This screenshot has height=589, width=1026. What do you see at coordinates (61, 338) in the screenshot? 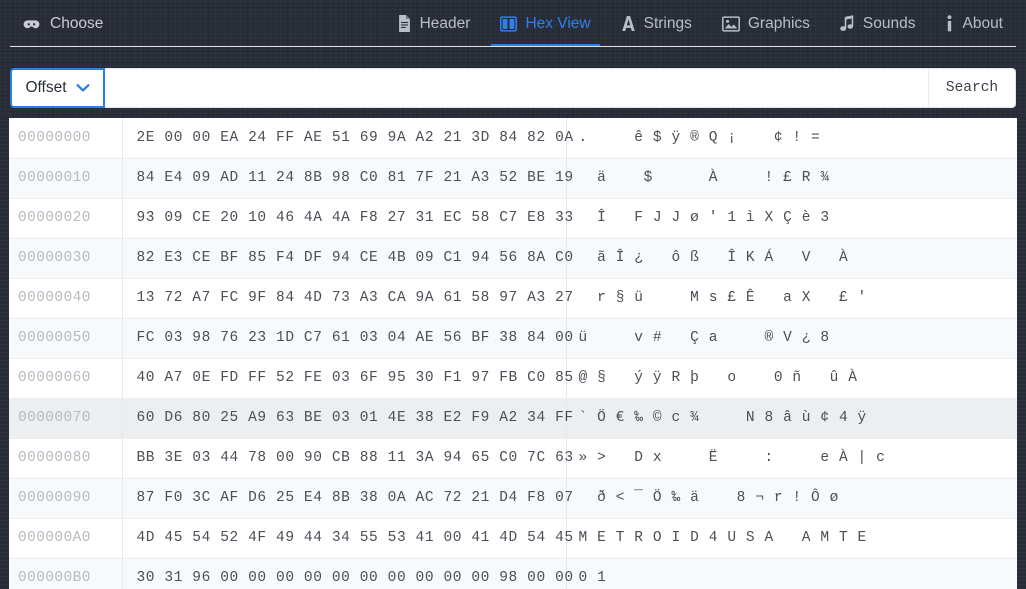
I see `cell-offset: 00000050` at bounding box center [61, 338].